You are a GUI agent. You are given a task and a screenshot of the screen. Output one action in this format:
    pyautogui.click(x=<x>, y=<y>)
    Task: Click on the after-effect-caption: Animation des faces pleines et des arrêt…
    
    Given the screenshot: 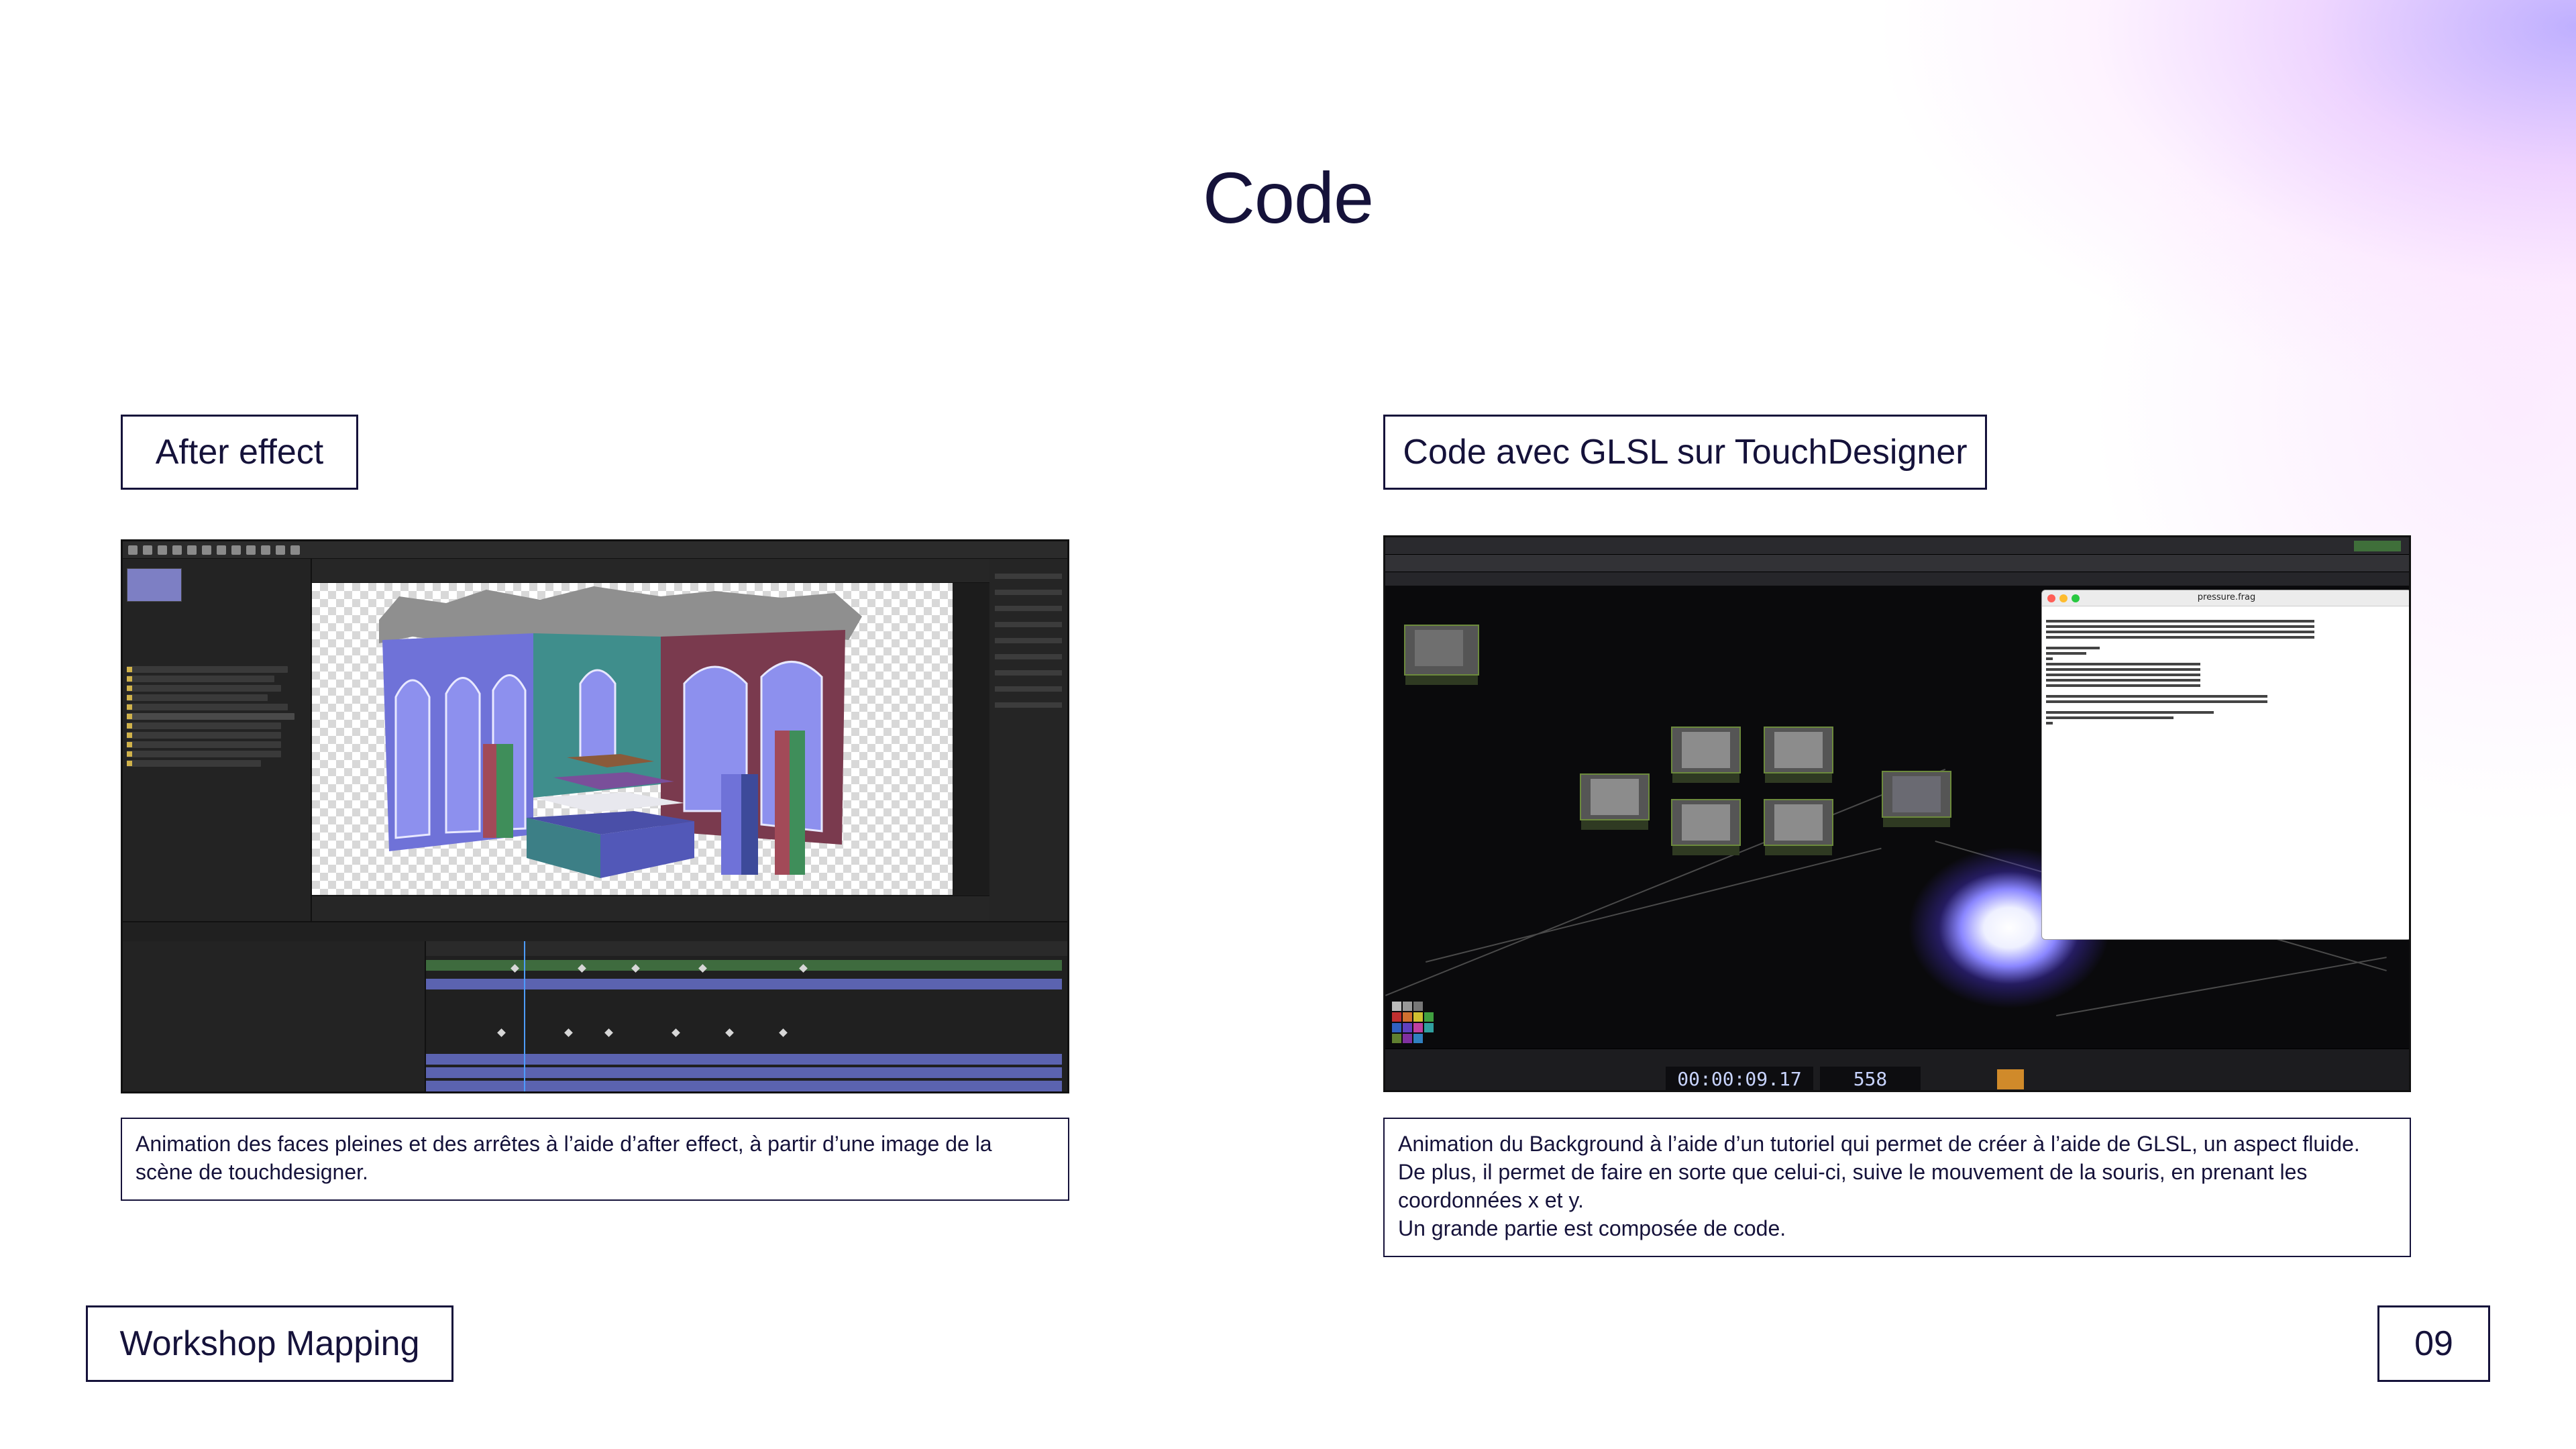 What is the action you would take?
    pyautogui.click(x=595, y=1159)
    